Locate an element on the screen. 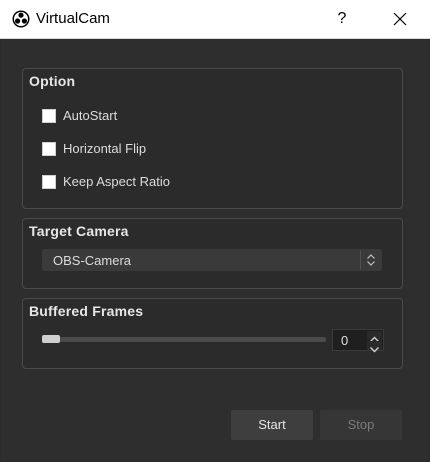 The height and width of the screenshot is (462, 430). buffered-frames-slider-handle is located at coordinates (51, 339).